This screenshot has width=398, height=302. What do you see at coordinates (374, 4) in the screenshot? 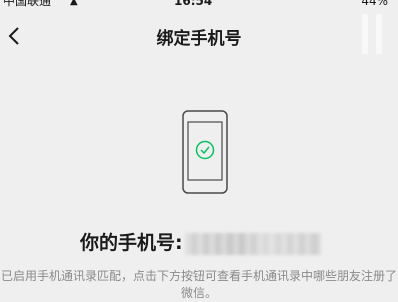
I see `battery-level: 44%` at bounding box center [374, 4].